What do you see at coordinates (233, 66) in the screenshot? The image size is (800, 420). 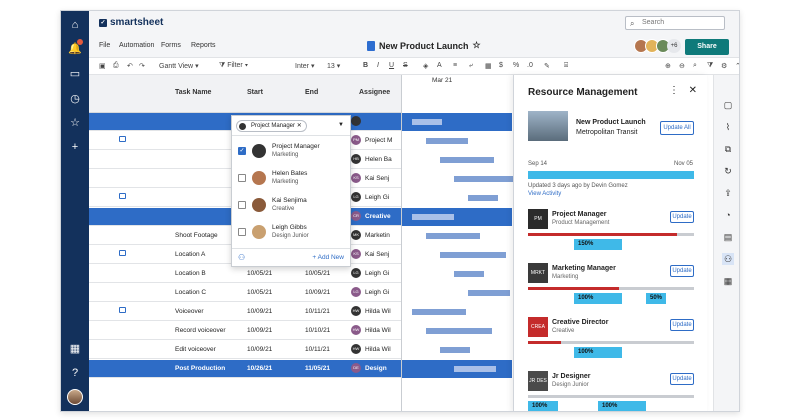 I see `filter-dropdown: ⧩ Filter ▾` at bounding box center [233, 66].